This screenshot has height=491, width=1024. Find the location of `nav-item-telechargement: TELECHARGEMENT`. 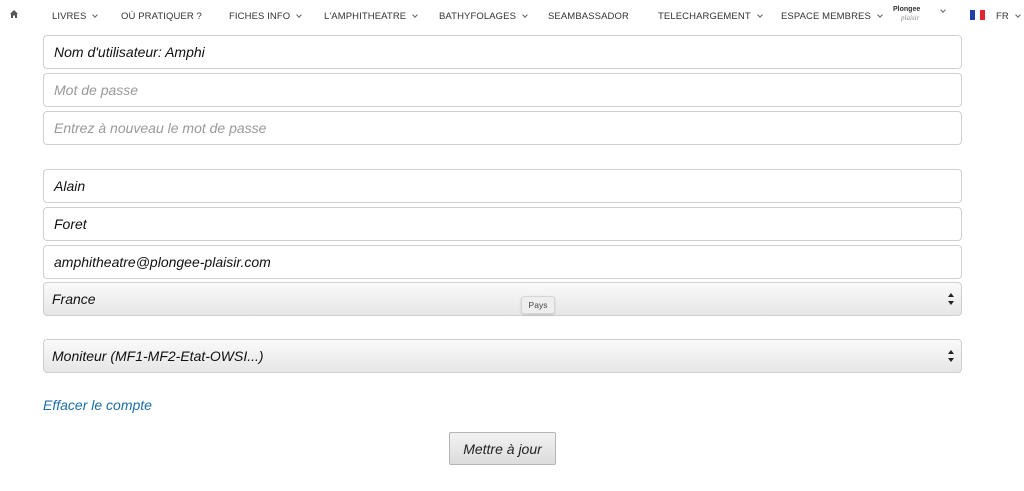

nav-item-telechargement: TELECHARGEMENT is located at coordinates (710, 16).